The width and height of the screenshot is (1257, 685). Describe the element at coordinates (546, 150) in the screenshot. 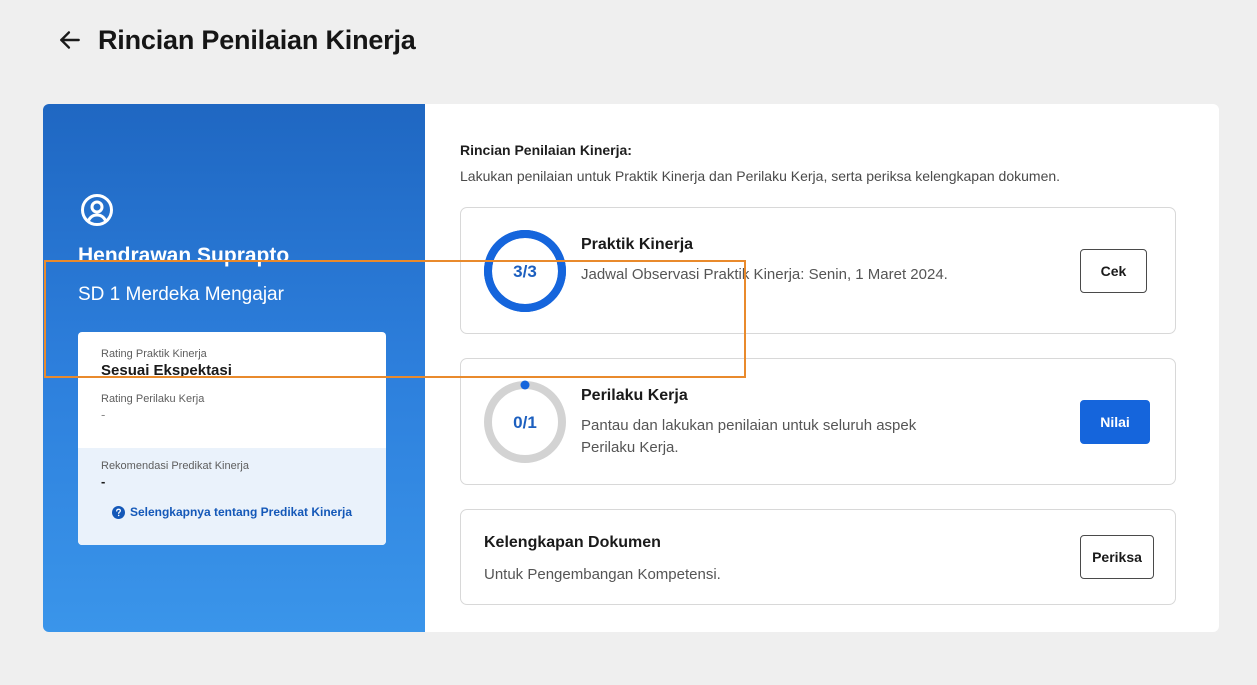

I see `section-title: Rincian Penilaian Kinerja:` at that location.